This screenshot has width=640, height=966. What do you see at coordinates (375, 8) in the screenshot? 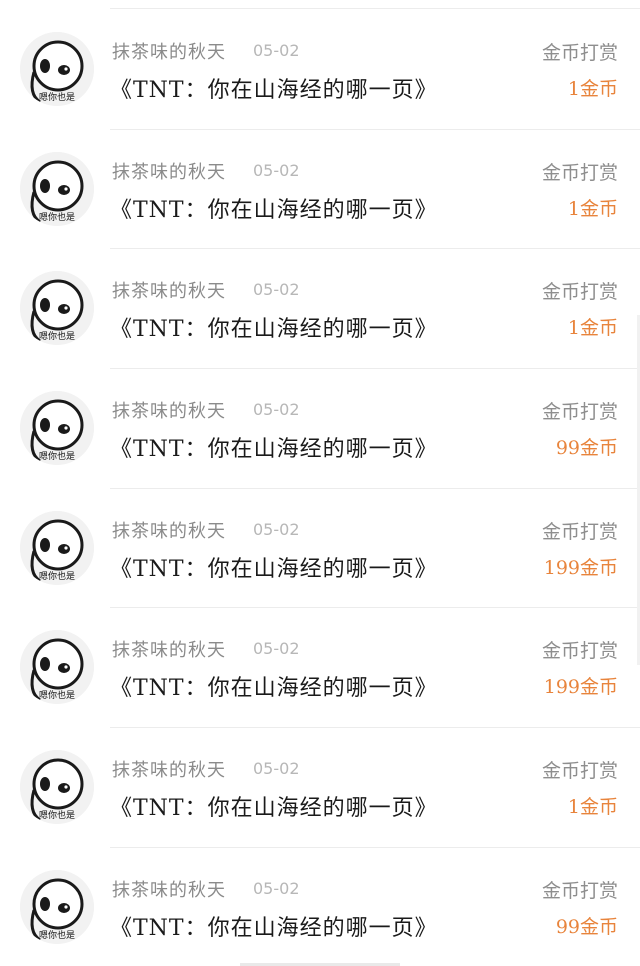
I see `top-divider` at bounding box center [375, 8].